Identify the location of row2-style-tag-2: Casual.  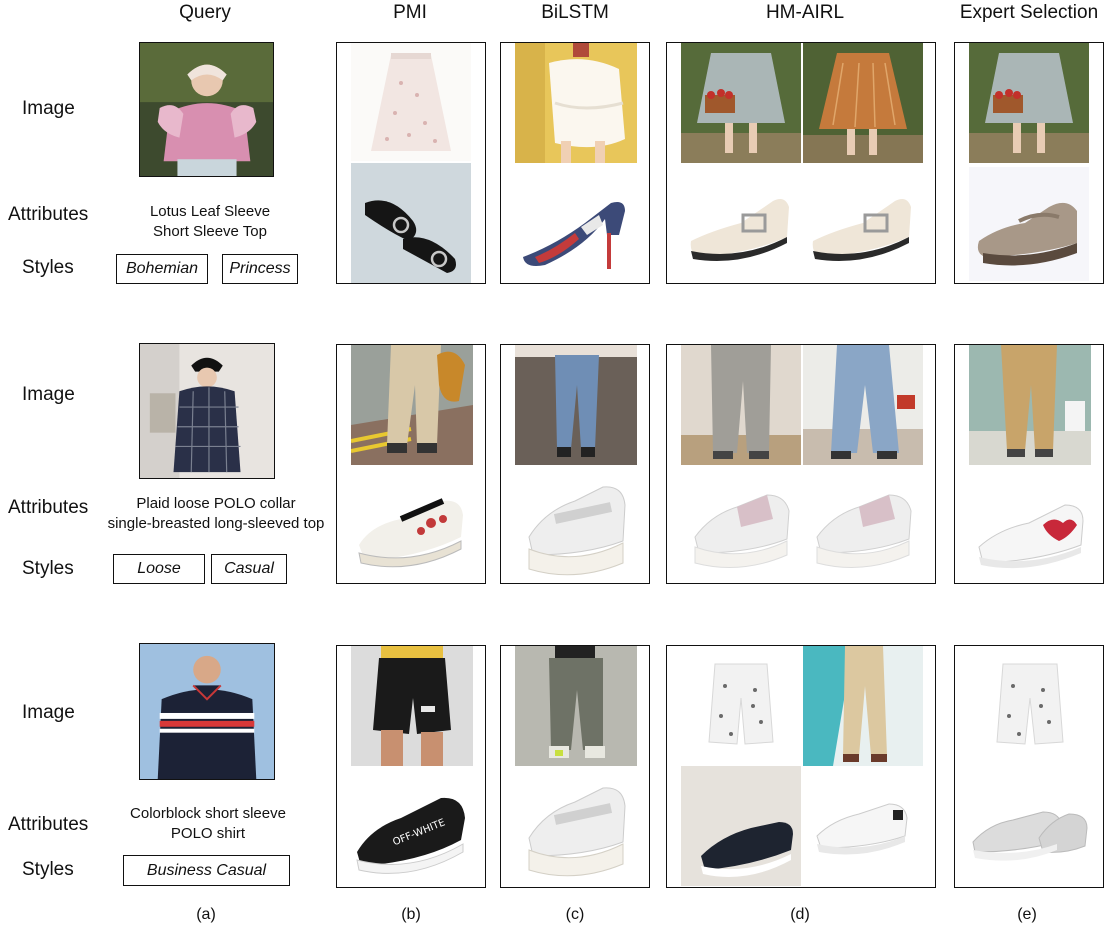
(249, 569).